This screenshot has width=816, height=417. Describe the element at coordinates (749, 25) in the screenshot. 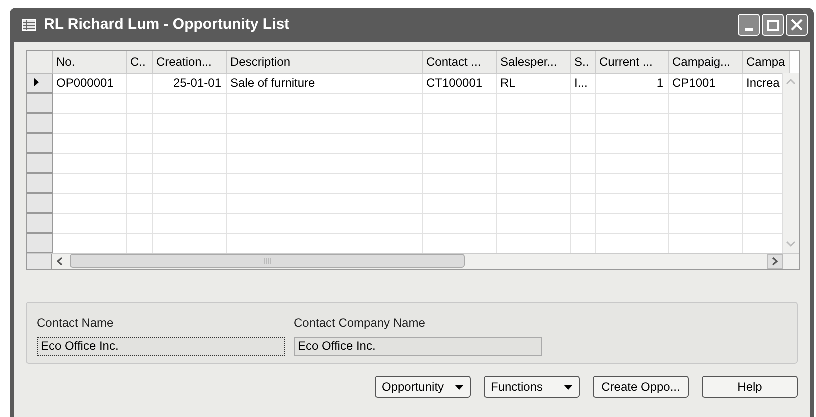

I see `minimize-button` at that location.